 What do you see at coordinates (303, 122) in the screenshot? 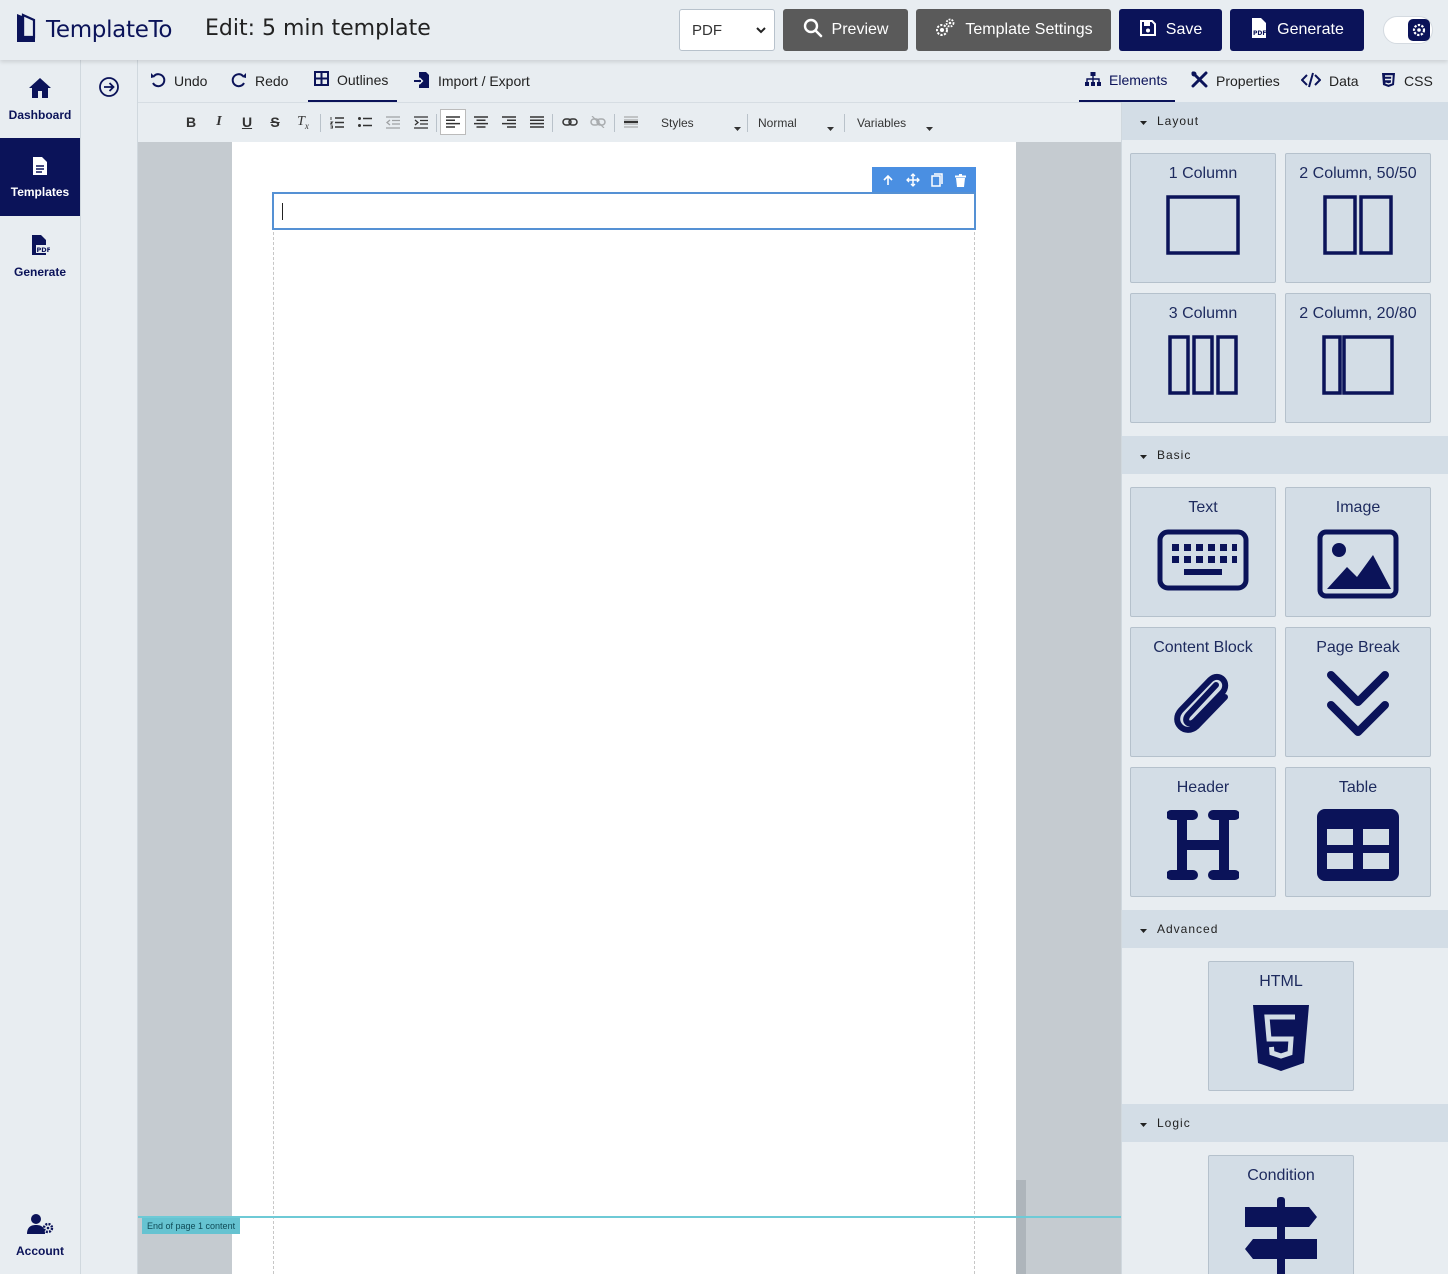
I see `clear-format-button: Tx` at bounding box center [303, 122].